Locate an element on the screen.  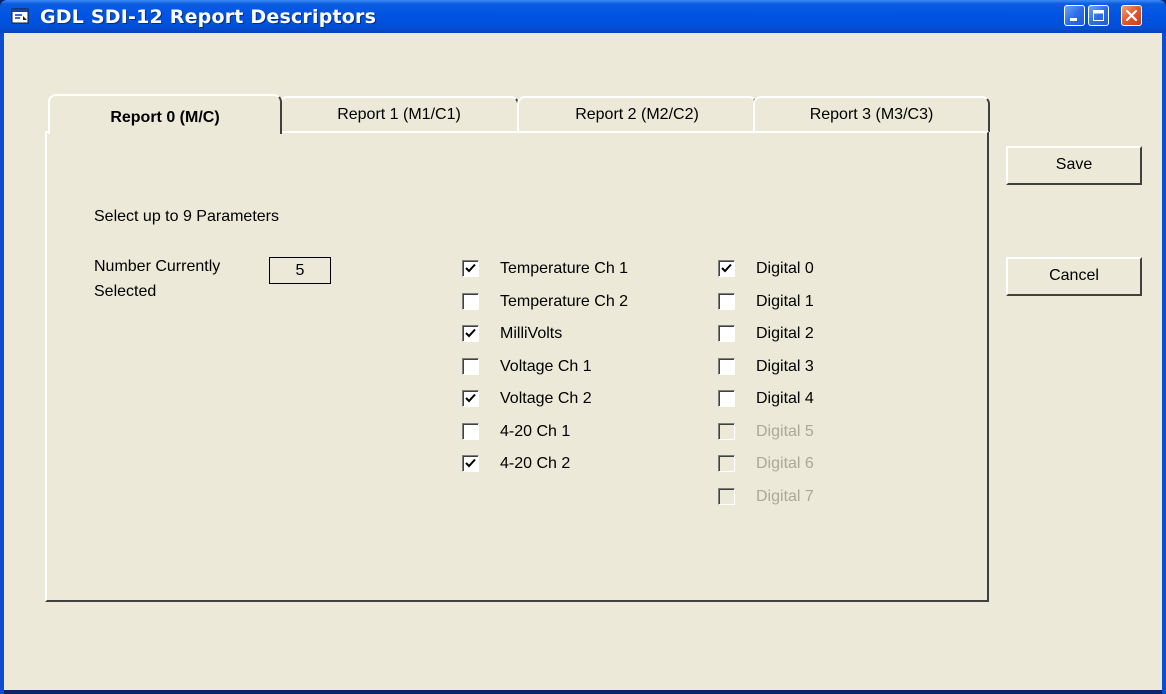
checkbox-label: Voltage Ch 1 is located at coordinates (546, 366).